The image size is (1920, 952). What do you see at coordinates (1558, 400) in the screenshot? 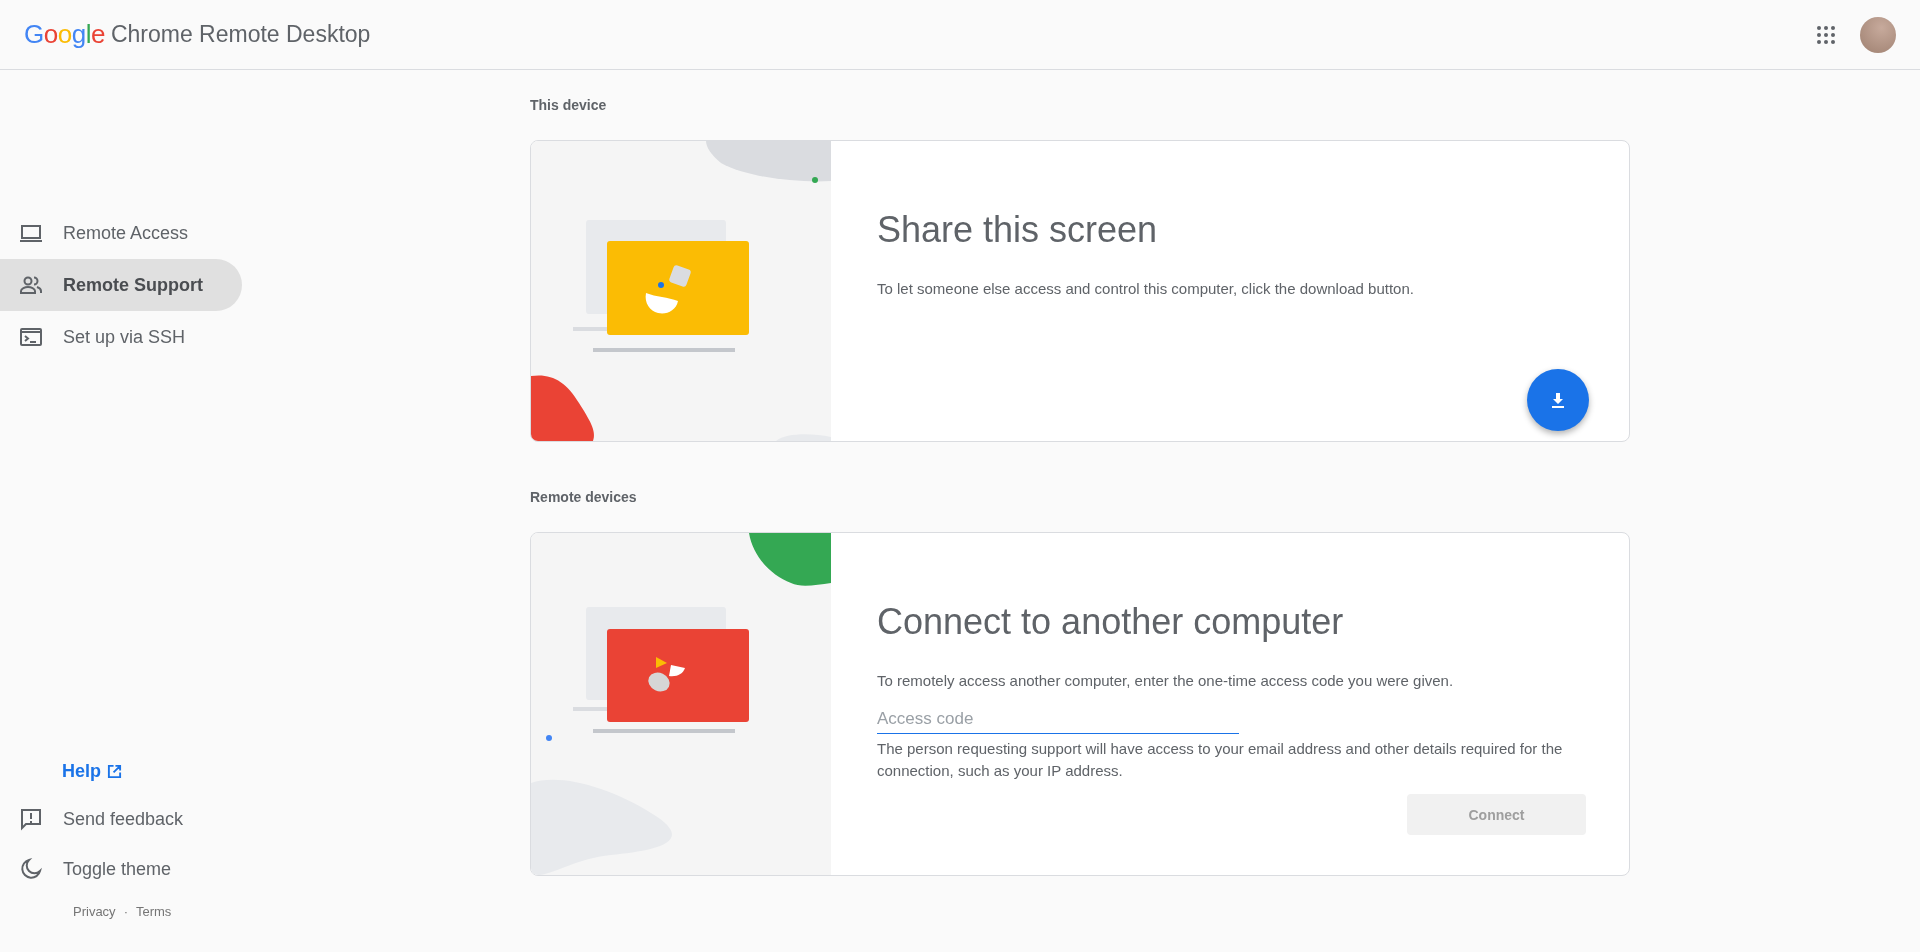
I see `download-button` at bounding box center [1558, 400].